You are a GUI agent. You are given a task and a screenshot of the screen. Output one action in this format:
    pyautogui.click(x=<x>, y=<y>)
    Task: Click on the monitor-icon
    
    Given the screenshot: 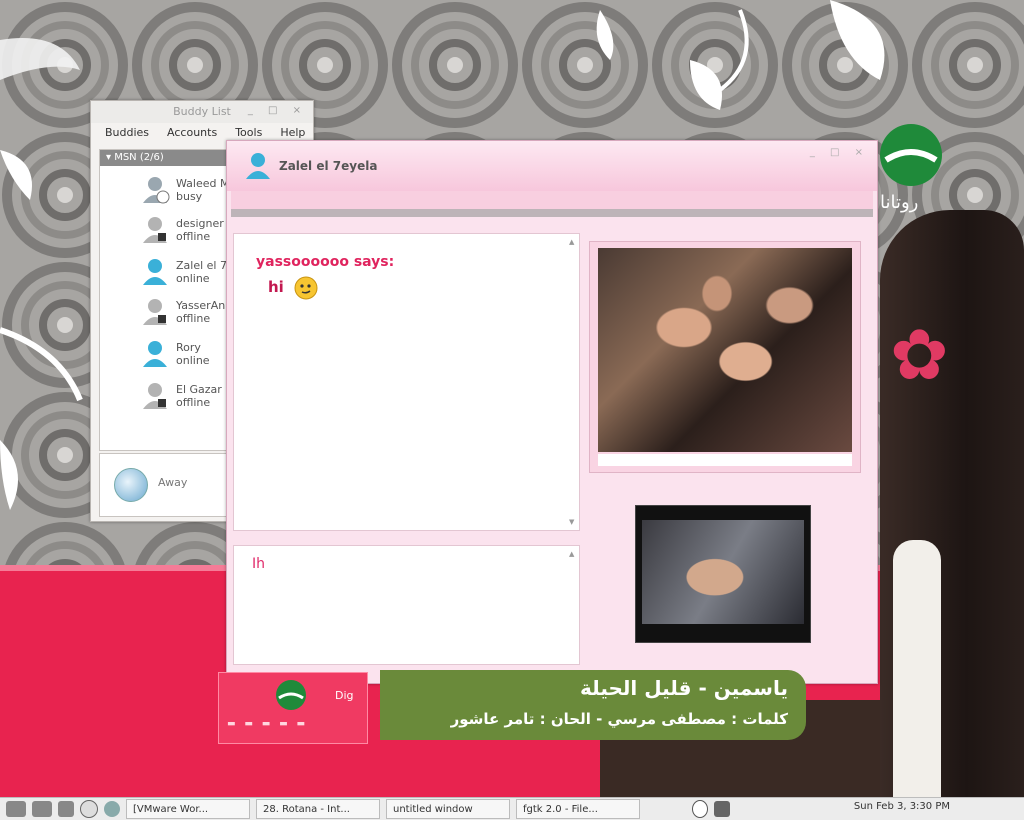 What is the action you would take?
    pyautogui.click(x=42, y=809)
    